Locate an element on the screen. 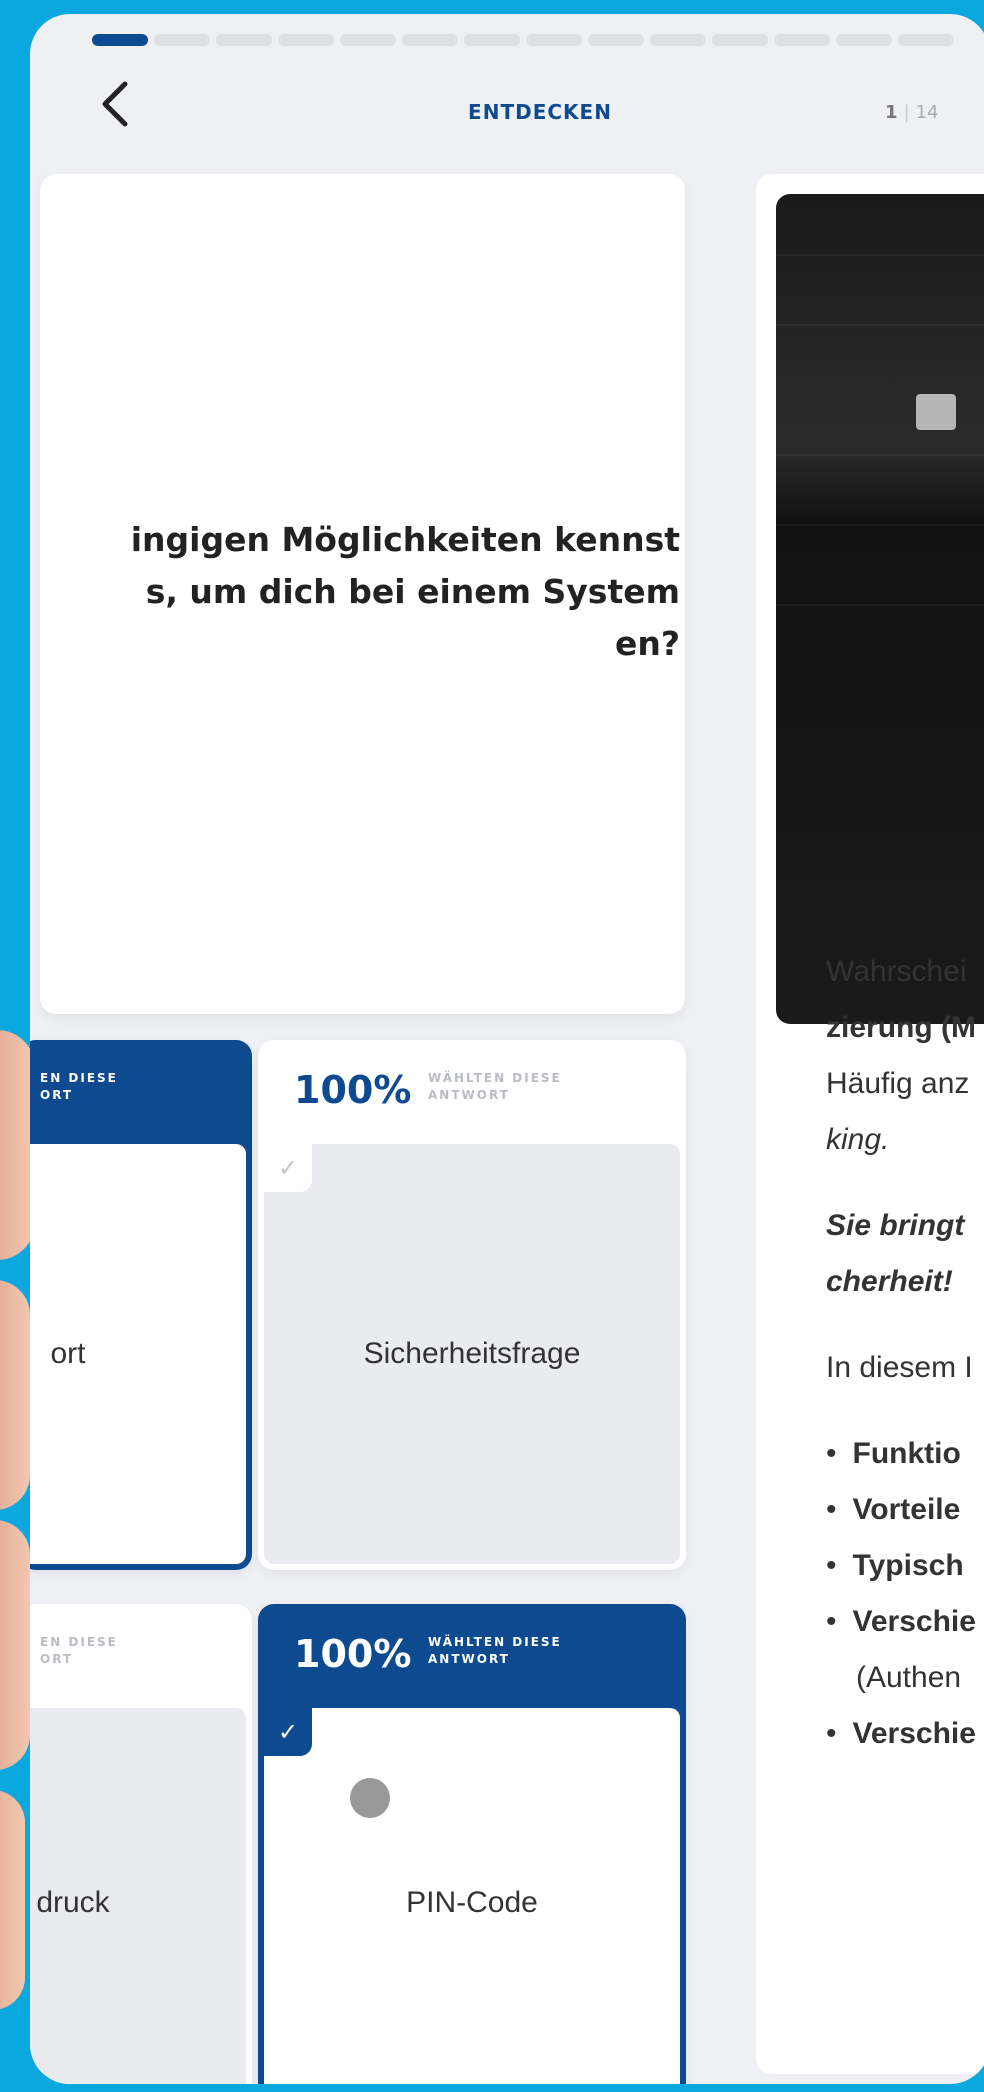 This screenshot has width=984, height=2092. counter-current: 1 is located at coordinates (891, 112).